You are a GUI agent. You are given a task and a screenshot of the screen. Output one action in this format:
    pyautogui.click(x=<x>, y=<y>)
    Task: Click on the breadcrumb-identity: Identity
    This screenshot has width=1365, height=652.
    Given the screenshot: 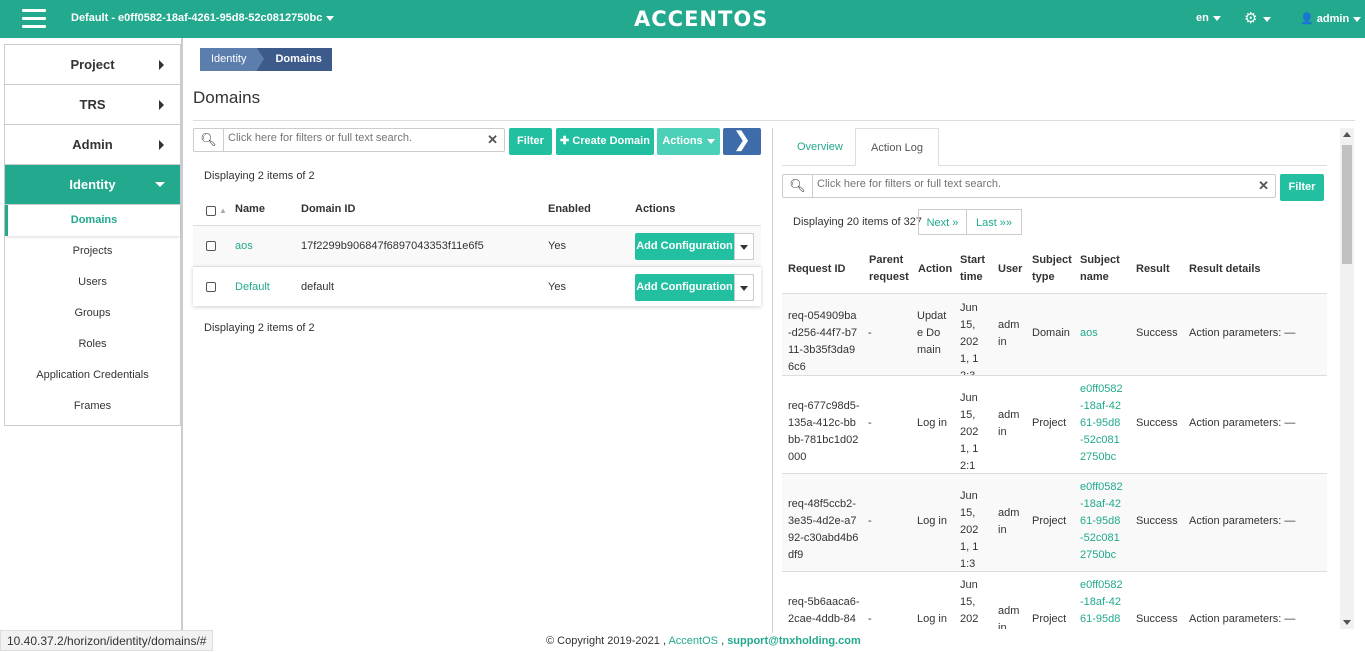 What is the action you would take?
    pyautogui.click(x=232, y=59)
    